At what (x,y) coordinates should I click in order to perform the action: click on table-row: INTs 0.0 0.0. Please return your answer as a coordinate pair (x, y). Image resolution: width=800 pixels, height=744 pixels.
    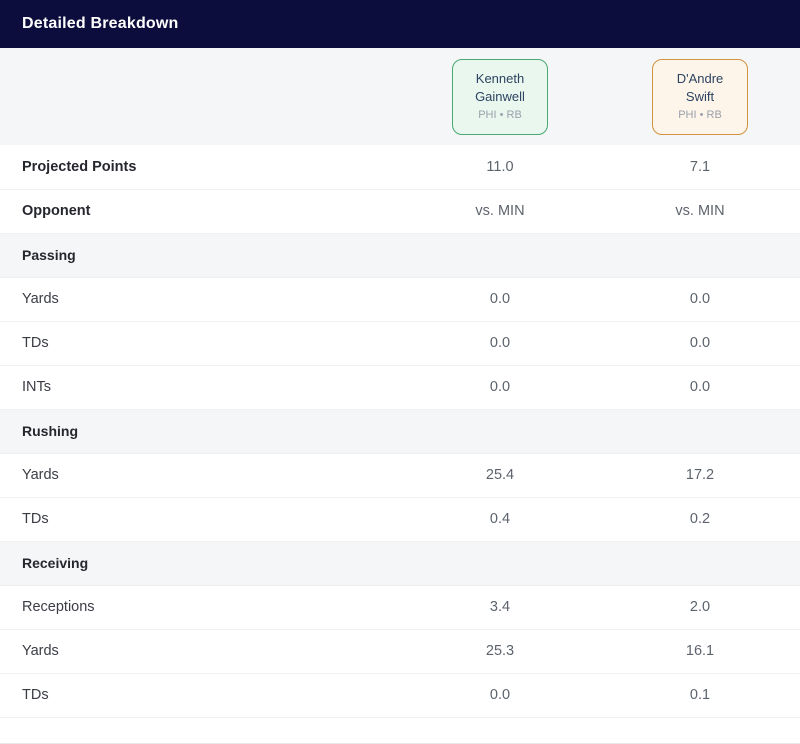
    Looking at the image, I should click on (400, 387).